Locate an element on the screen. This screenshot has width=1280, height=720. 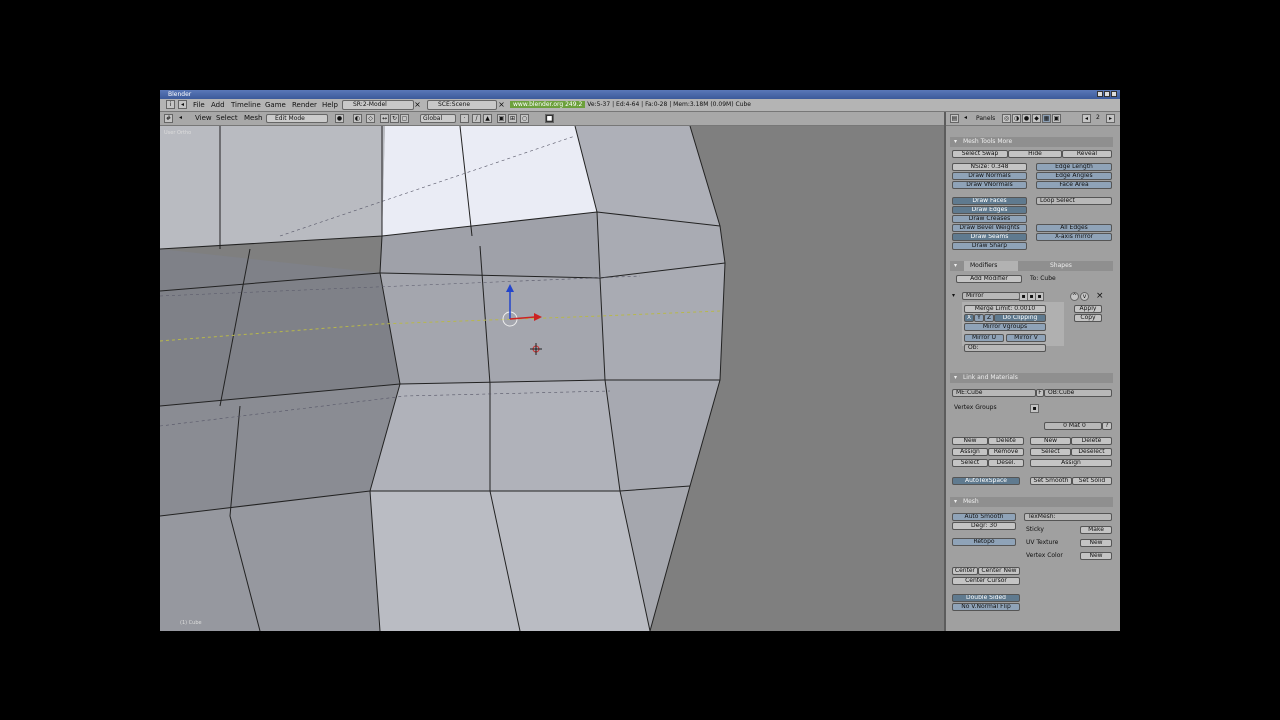
frame-prev-icon: ◂ is located at coordinates (1086, 118).